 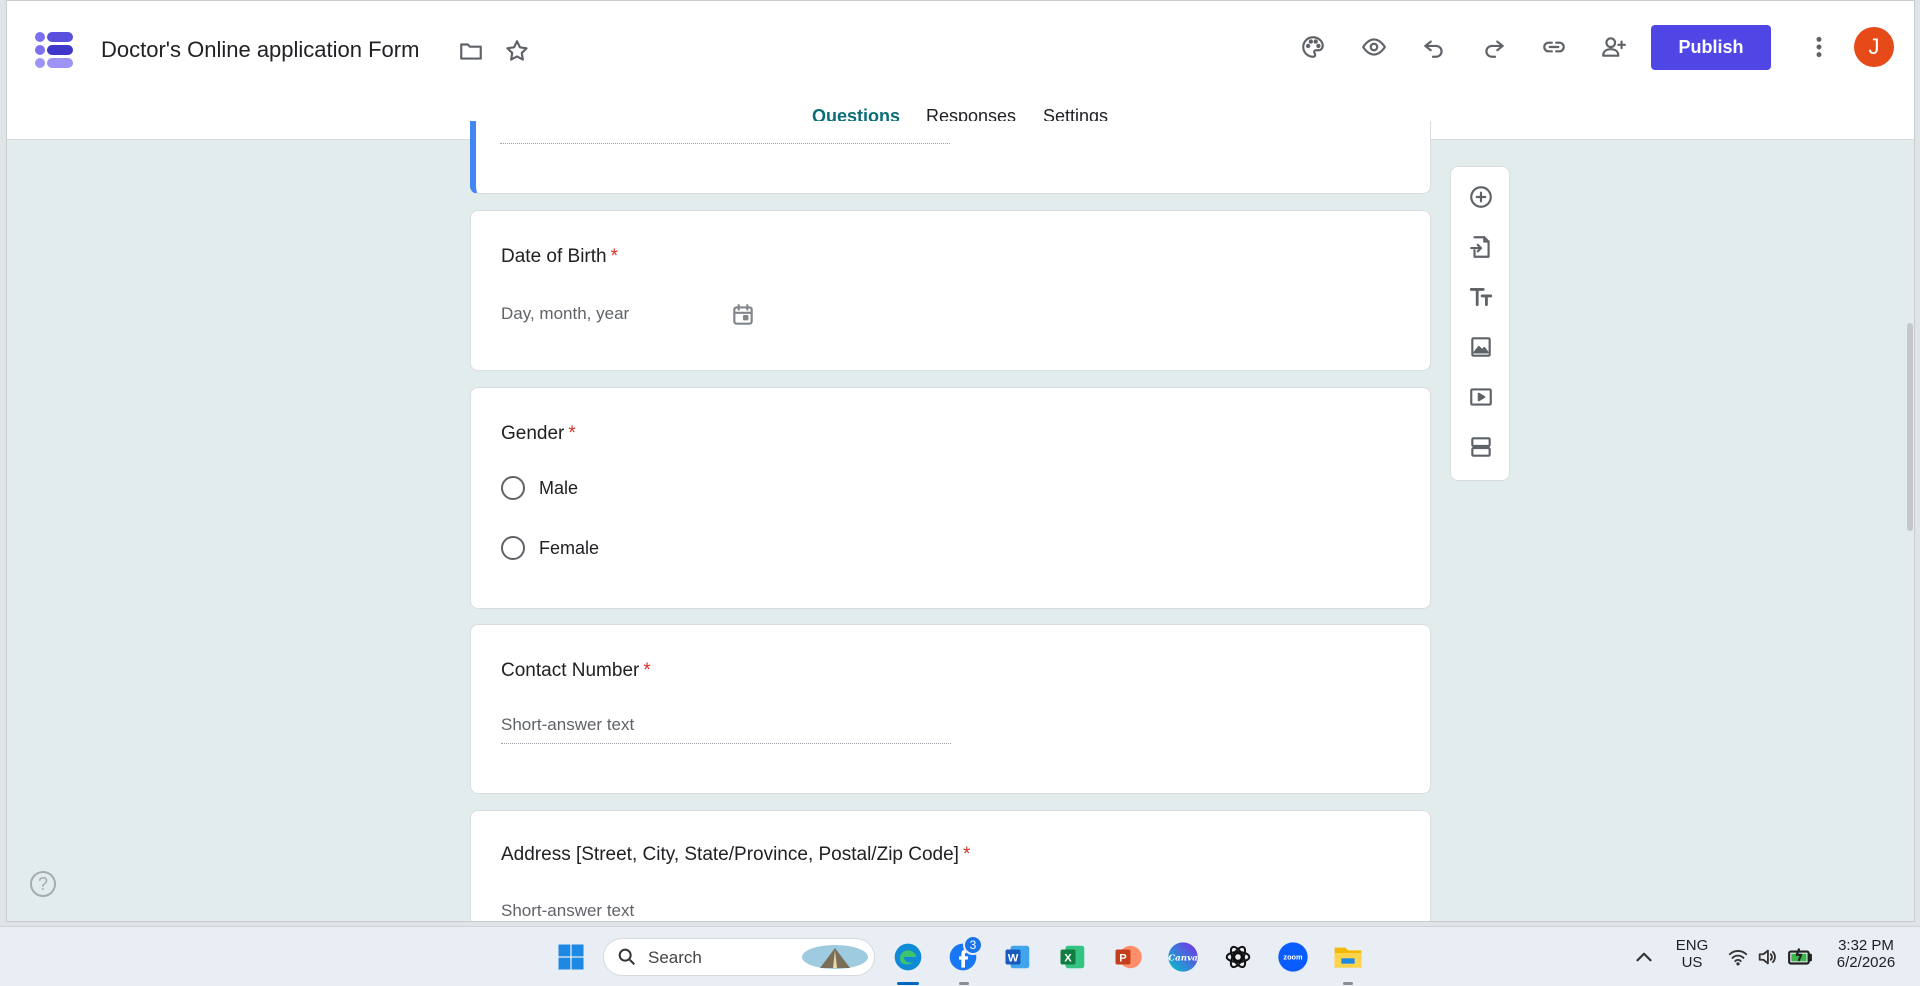 What do you see at coordinates (1481, 297) in the screenshot?
I see `add-title-icon` at bounding box center [1481, 297].